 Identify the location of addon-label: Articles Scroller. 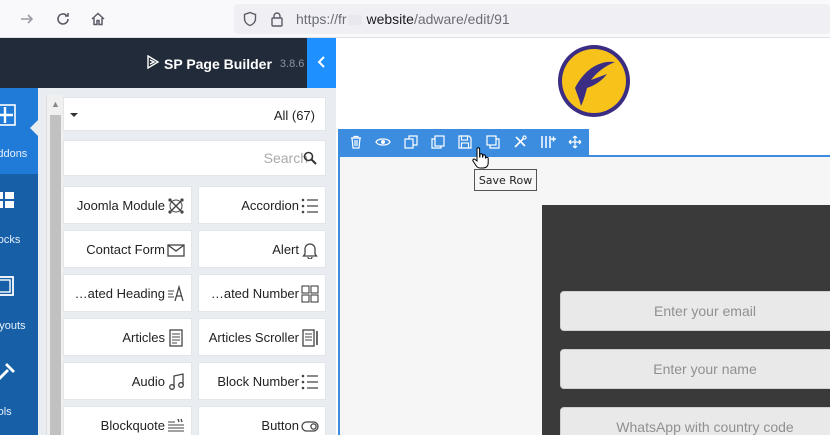
(253, 337).